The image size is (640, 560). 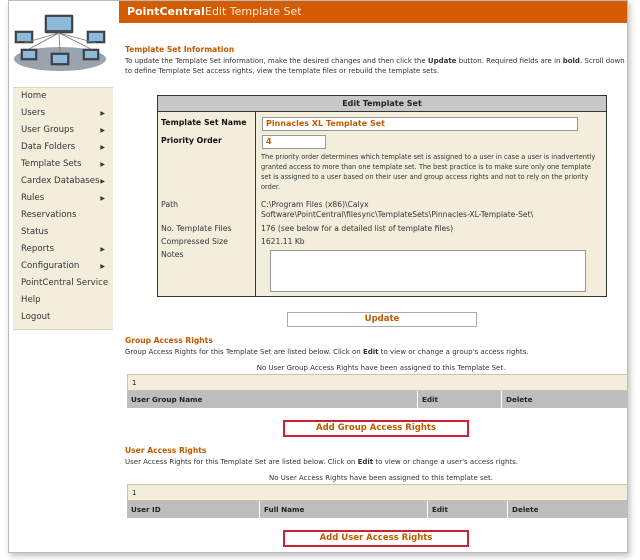 I want to click on brand-name: PointCentral, so click(x=166, y=11).